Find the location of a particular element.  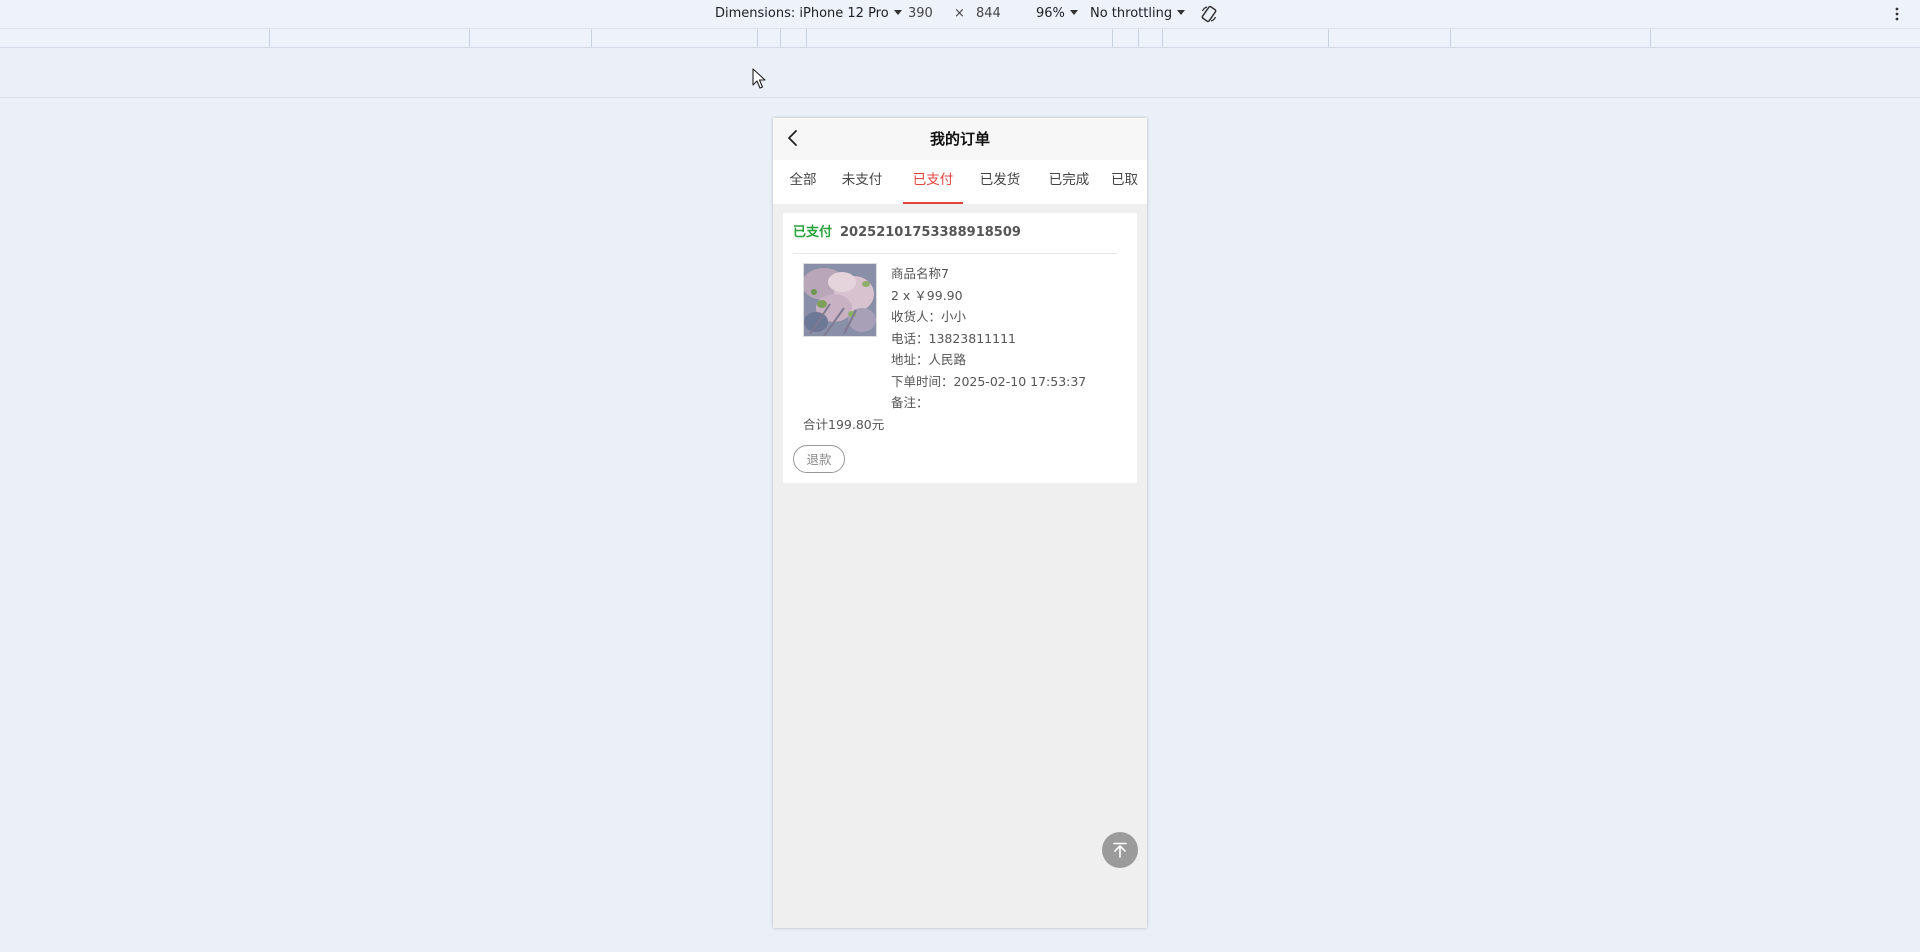

tab-shipped: 已发货 is located at coordinates (1000, 182).